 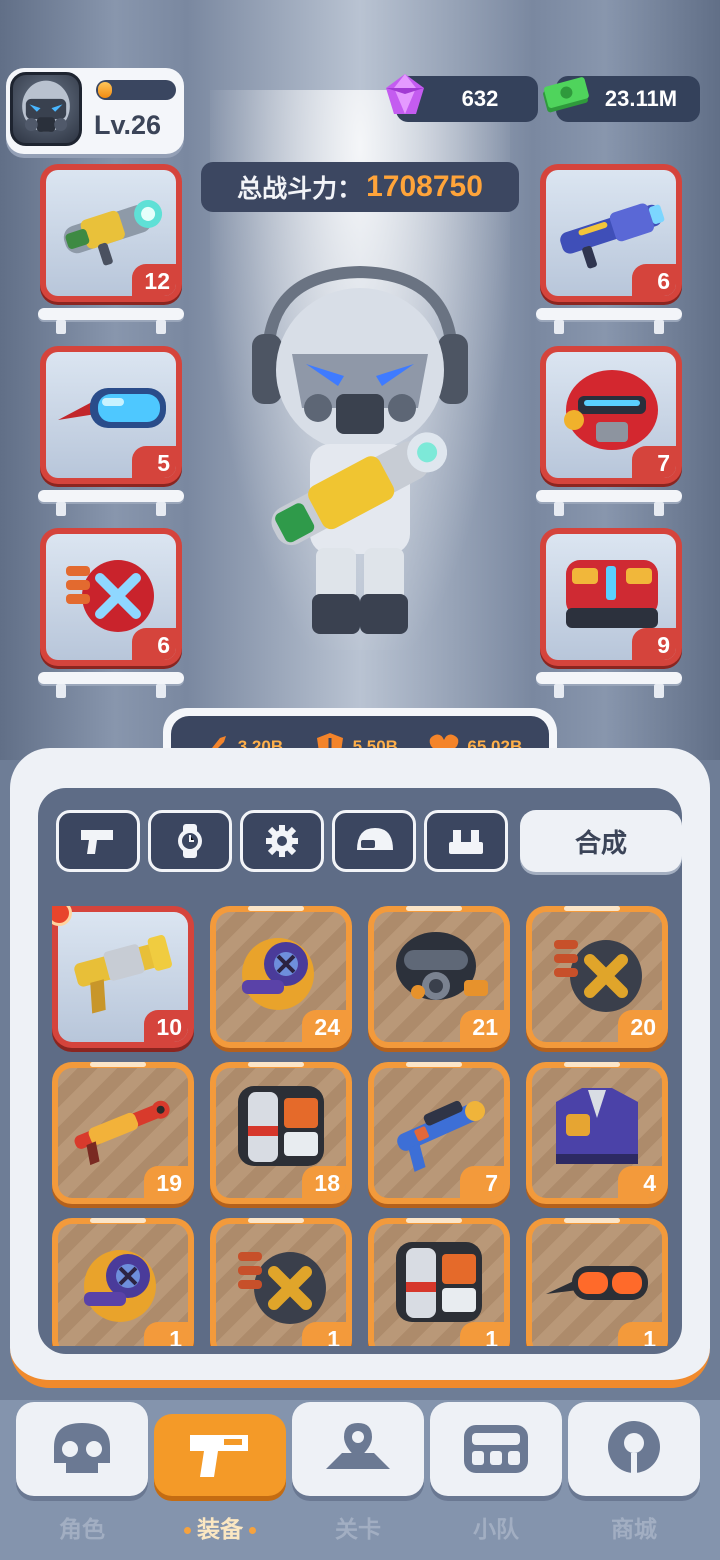 I want to click on inventory-item-ammo-drum: 1, so click(x=281, y=1282).